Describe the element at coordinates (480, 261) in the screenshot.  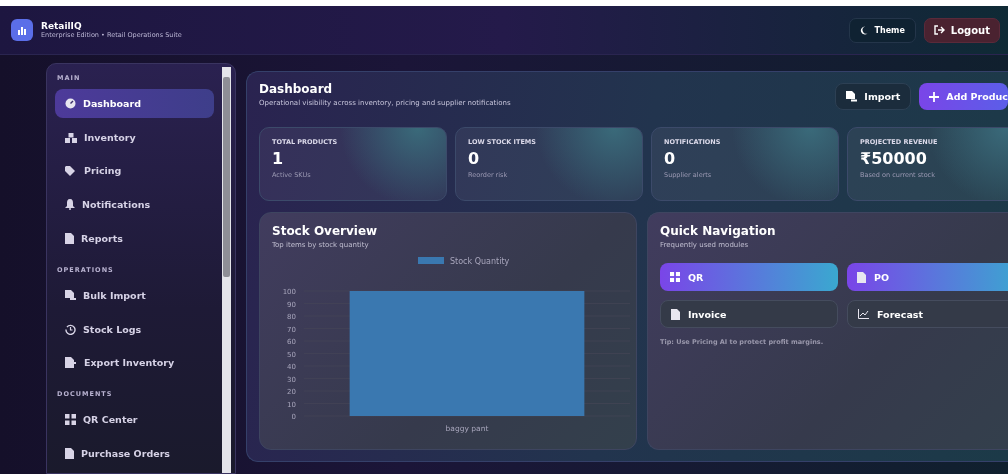
I see `legend-label: Stock Quantity` at that location.